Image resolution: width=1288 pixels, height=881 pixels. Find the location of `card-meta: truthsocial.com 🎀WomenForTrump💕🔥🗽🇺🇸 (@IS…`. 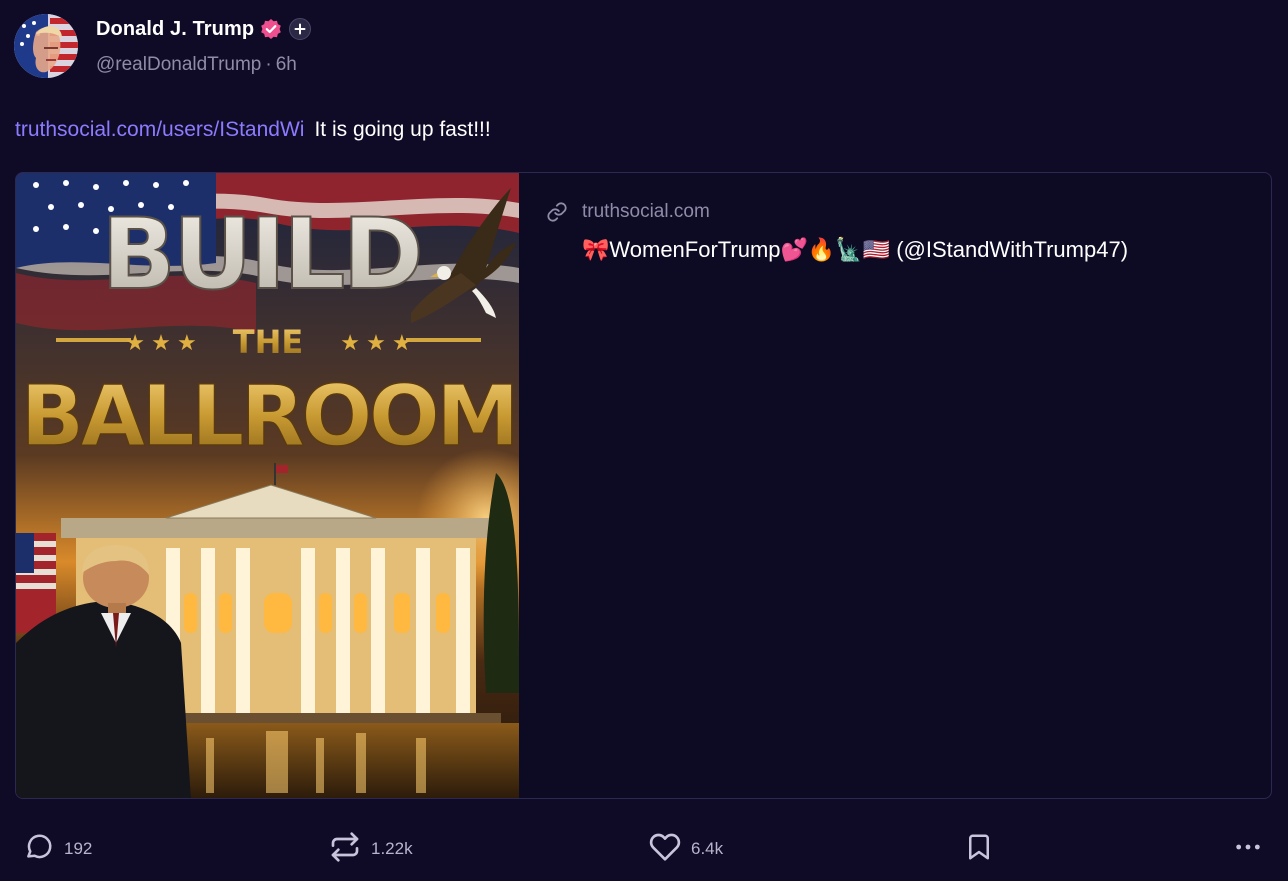

card-meta: truthsocial.com 🎀WomenForTrump💕🔥🗽🇺🇸 (@IS… is located at coordinates (837, 232).